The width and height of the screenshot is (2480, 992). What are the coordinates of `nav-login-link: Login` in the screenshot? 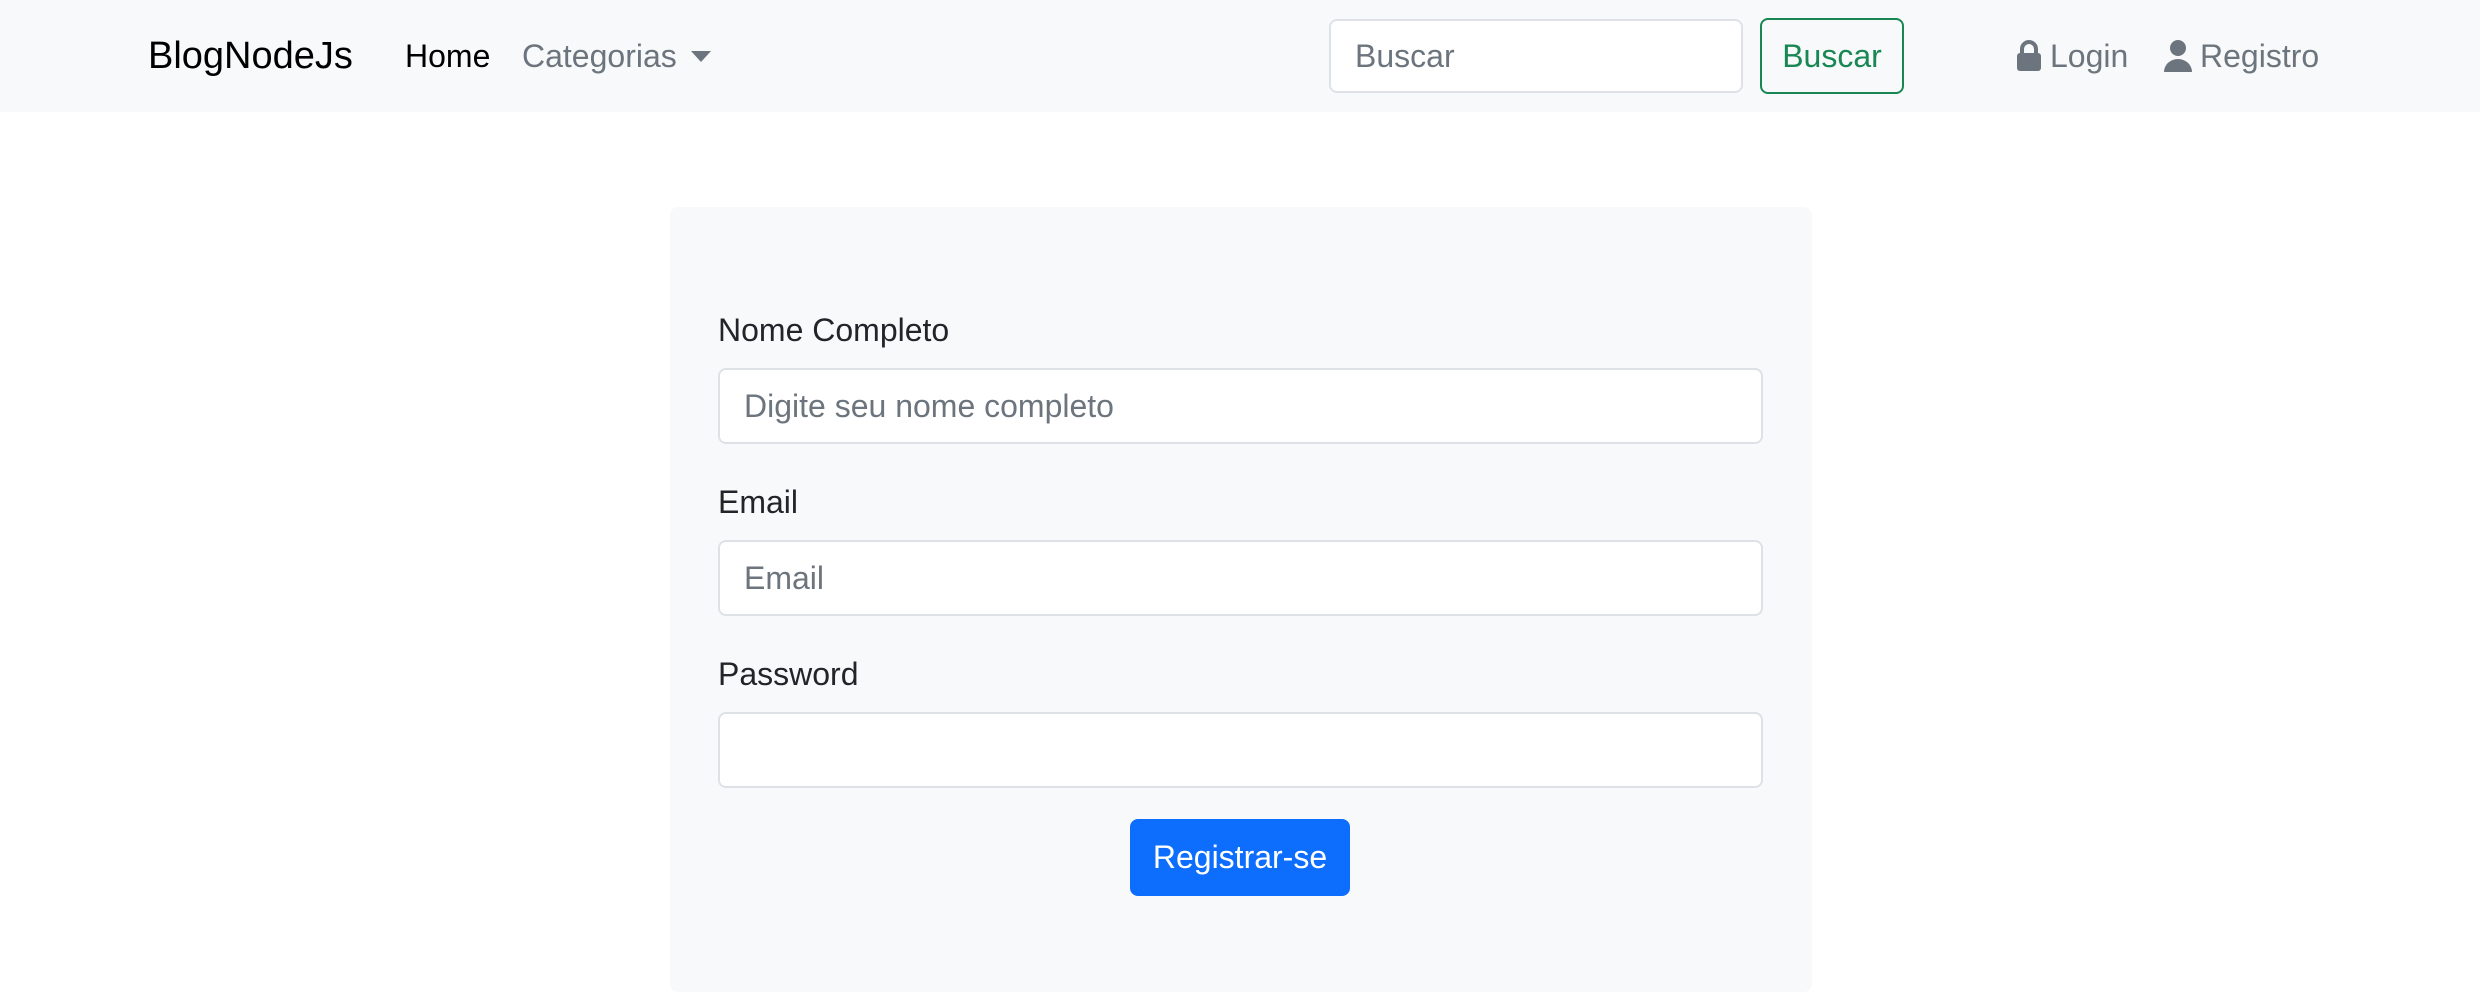 It's located at (2072, 56).